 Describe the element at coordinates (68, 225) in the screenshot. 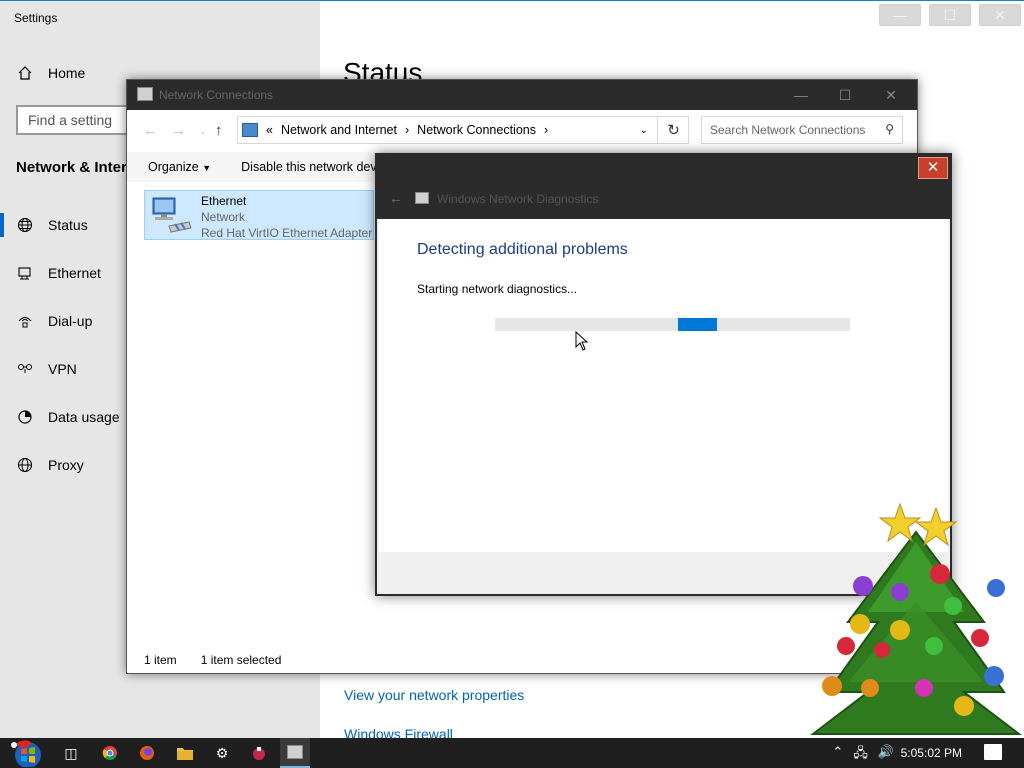

I see `sidebar-item-label: Status` at that location.